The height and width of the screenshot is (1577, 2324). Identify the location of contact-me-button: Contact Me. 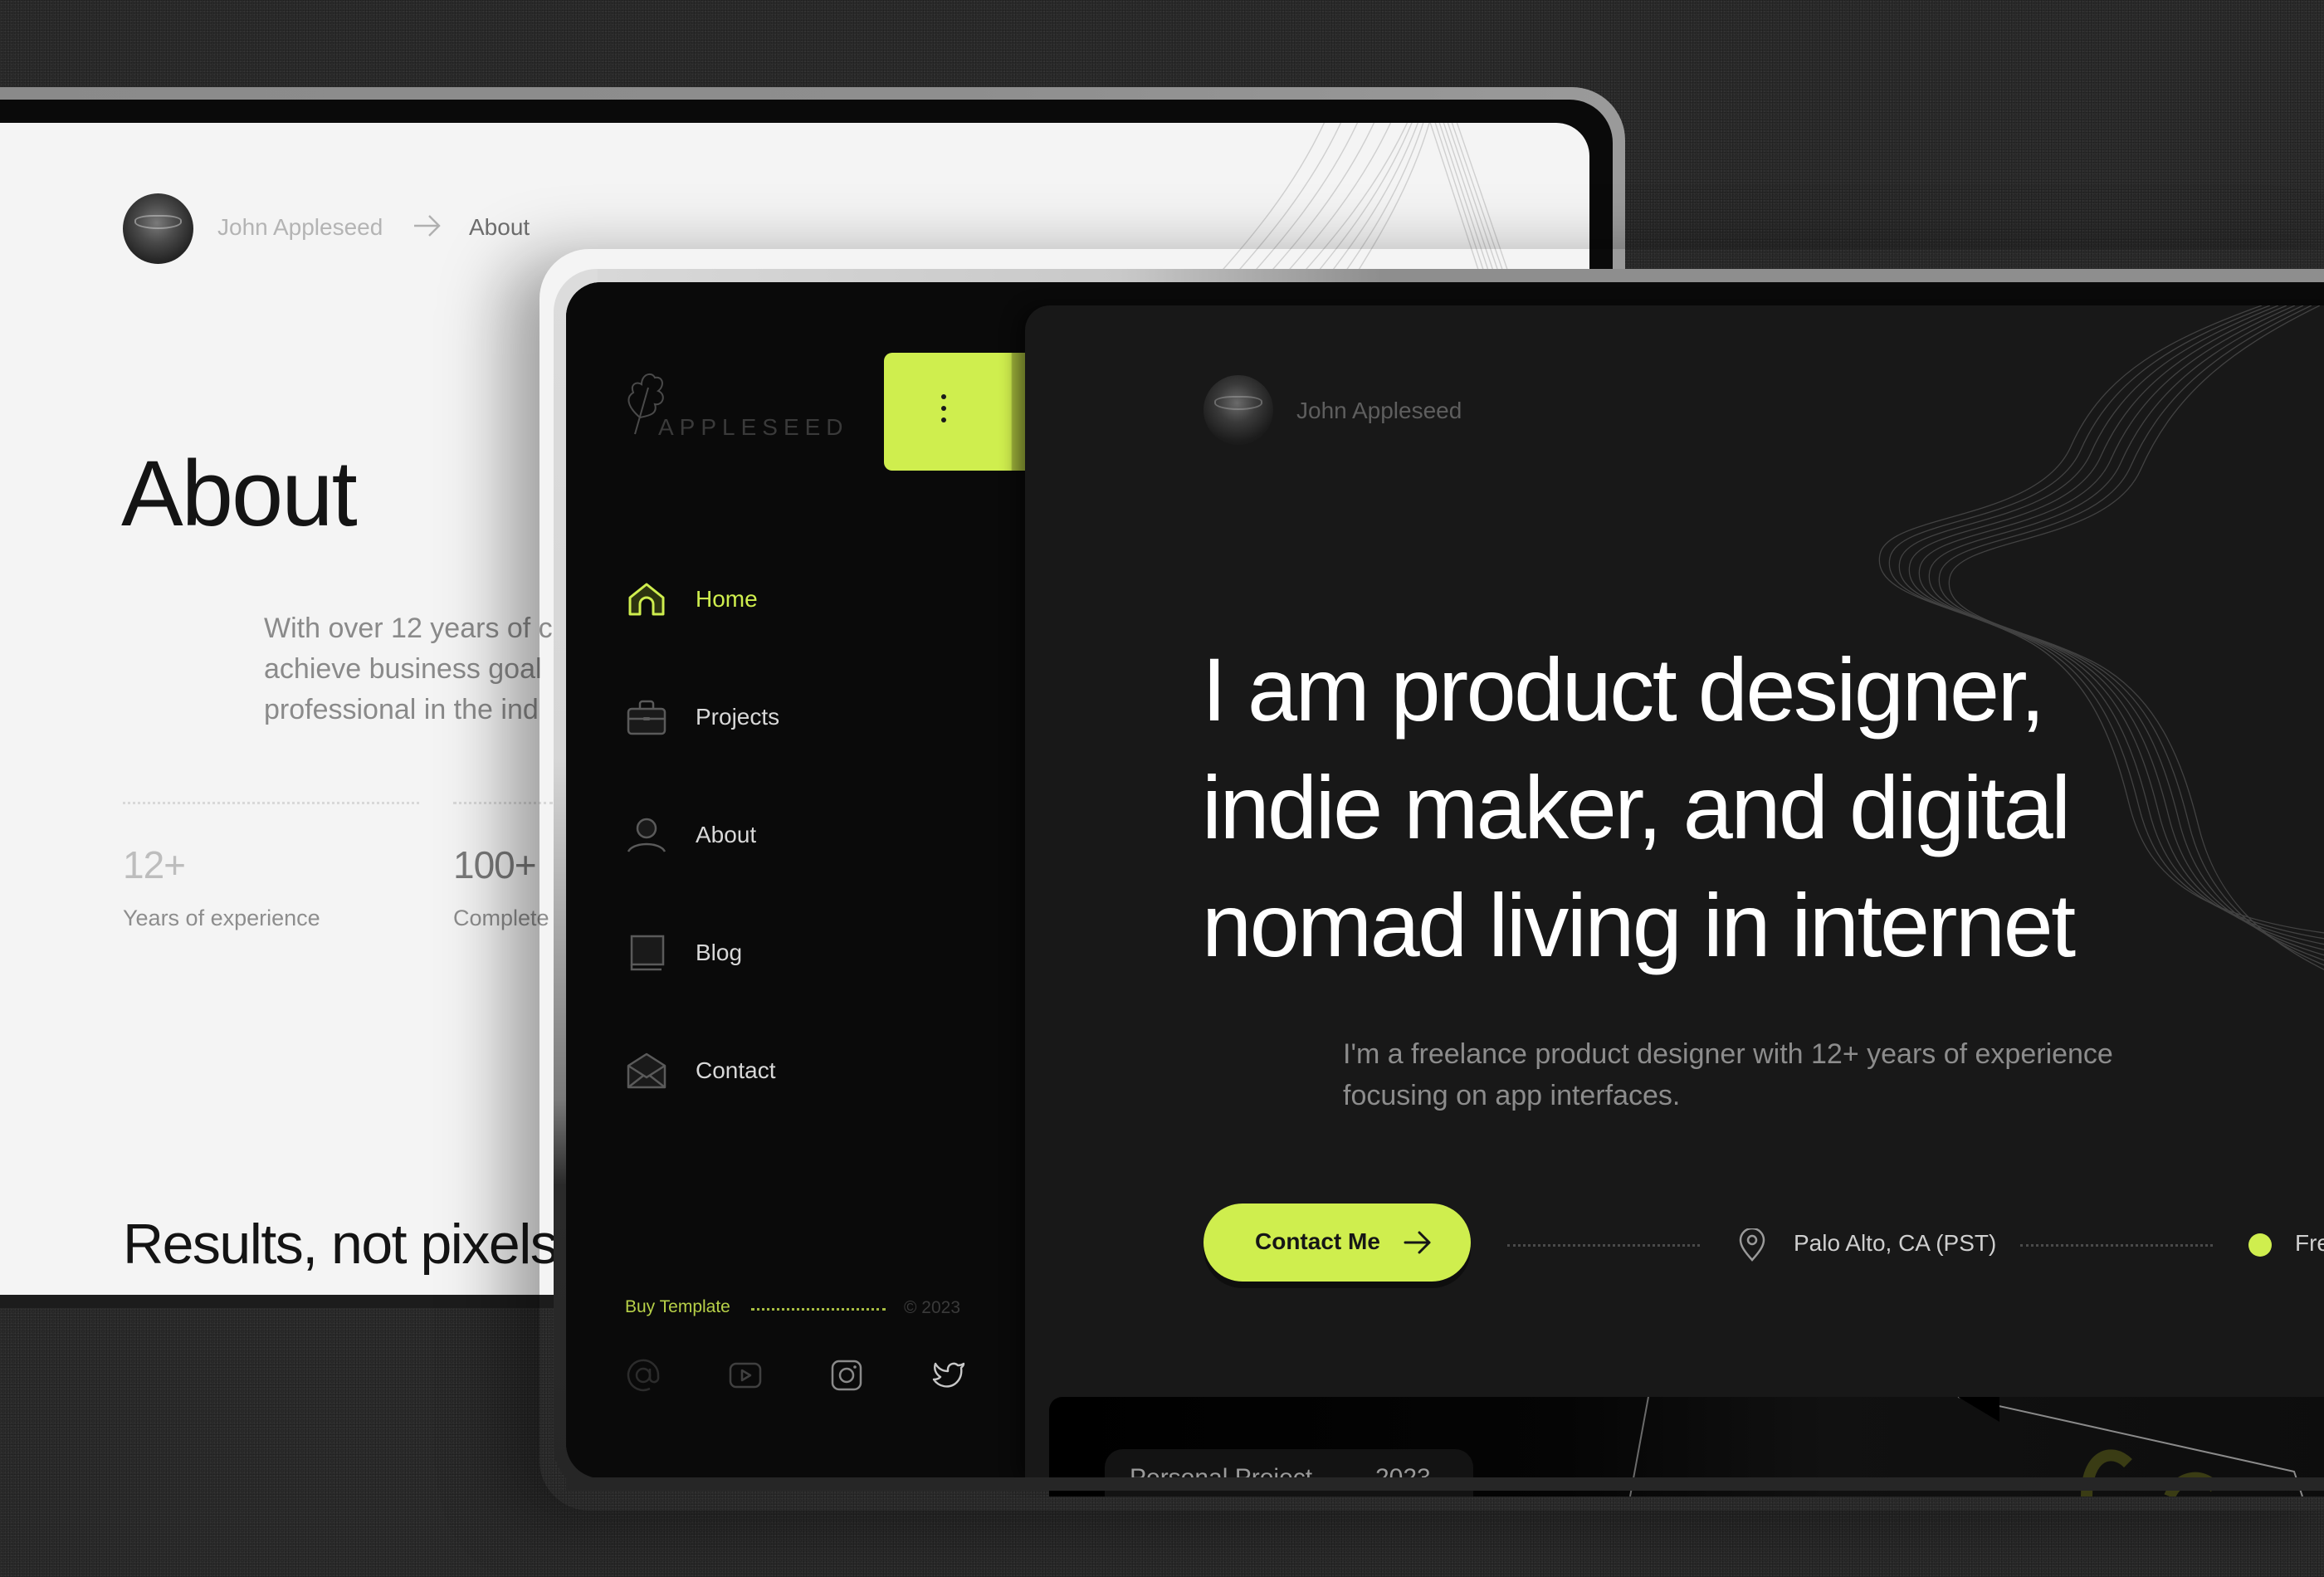
(1337, 1243).